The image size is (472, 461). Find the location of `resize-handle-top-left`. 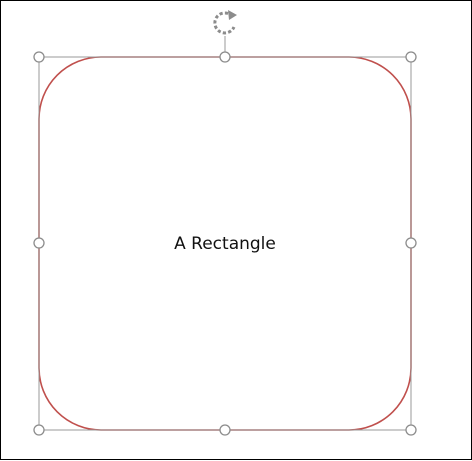

resize-handle-top-left is located at coordinates (39, 57).